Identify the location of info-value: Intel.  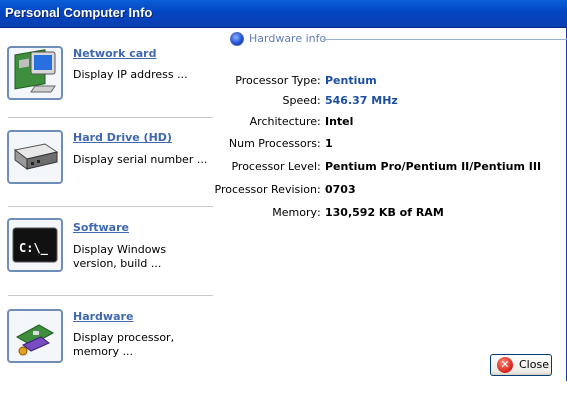
(339, 121).